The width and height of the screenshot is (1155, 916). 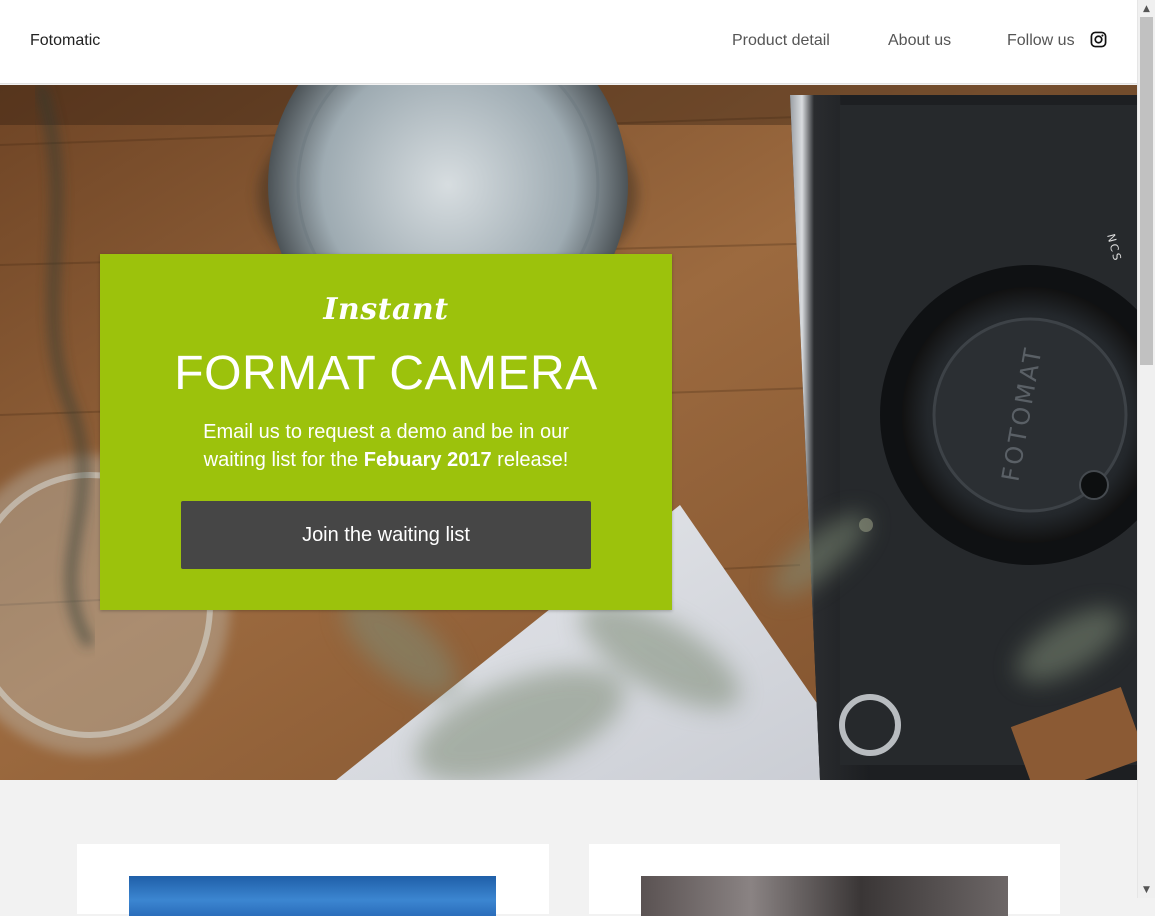 I want to click on brand-logo: Fotomatic, so click(x=65, y=41).